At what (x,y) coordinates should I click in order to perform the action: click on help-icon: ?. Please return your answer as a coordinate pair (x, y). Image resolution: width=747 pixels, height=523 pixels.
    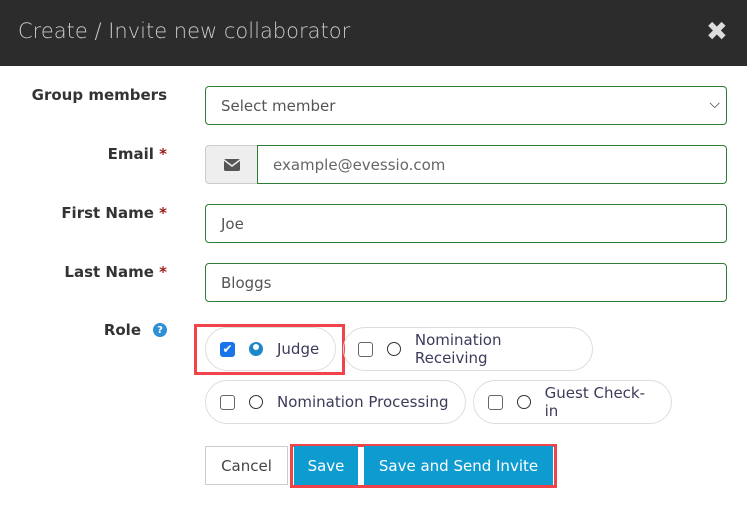
    Looking at the image, I should click on (160, 330).